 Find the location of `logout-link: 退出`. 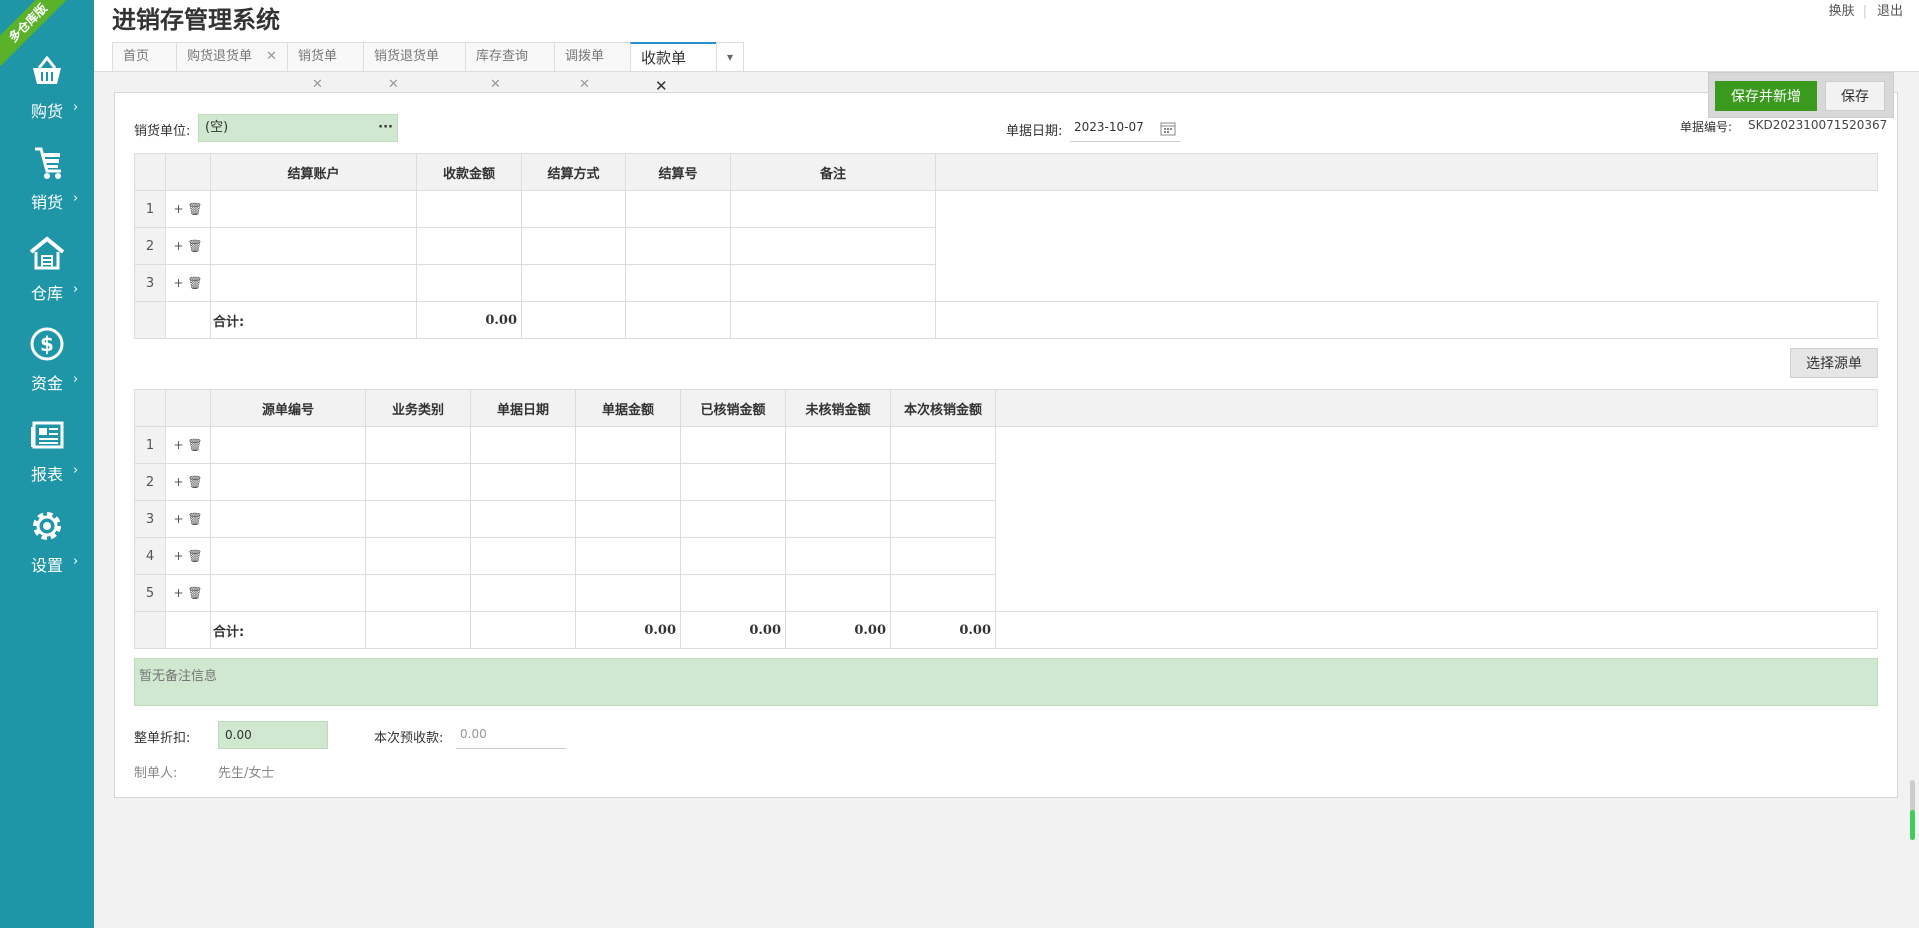

logout-link: 退出 is located at coordinates (1890, 11).